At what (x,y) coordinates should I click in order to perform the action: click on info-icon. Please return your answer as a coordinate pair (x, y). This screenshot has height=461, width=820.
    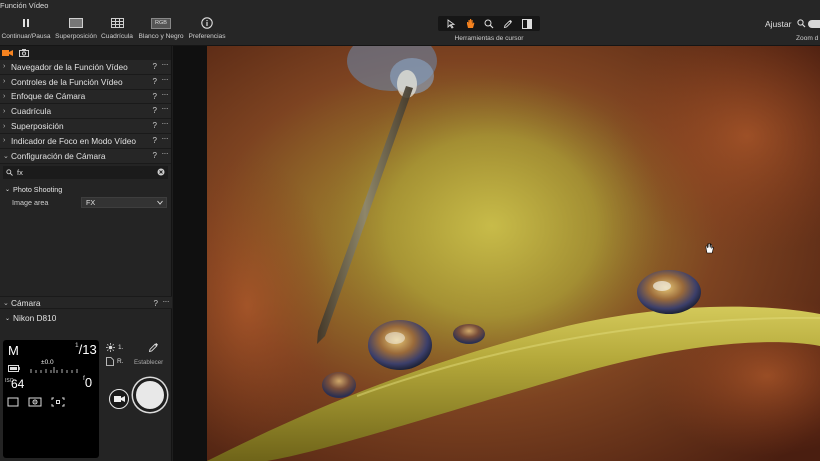
    Looking at the image, I should click on (207, 23).